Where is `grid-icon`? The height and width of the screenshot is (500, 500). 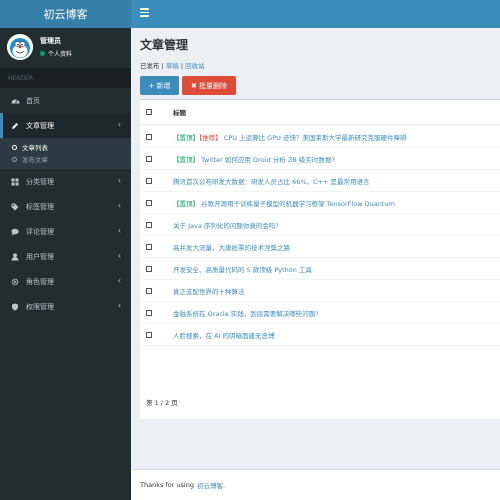 grid-icon is located at coordinates (15, 182).